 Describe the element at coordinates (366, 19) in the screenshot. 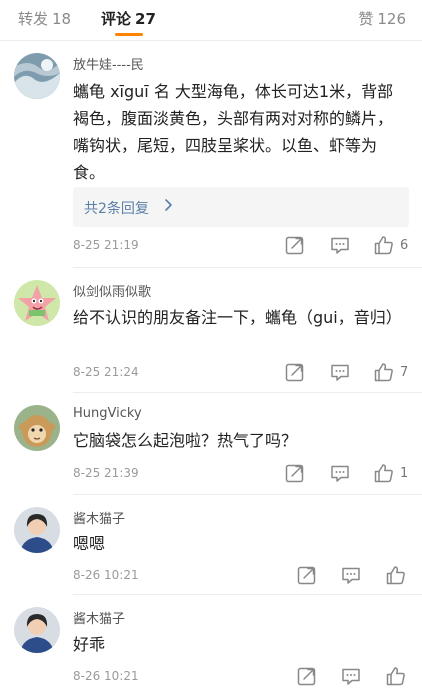

I see `tab-likes-label: 赞` at that location.